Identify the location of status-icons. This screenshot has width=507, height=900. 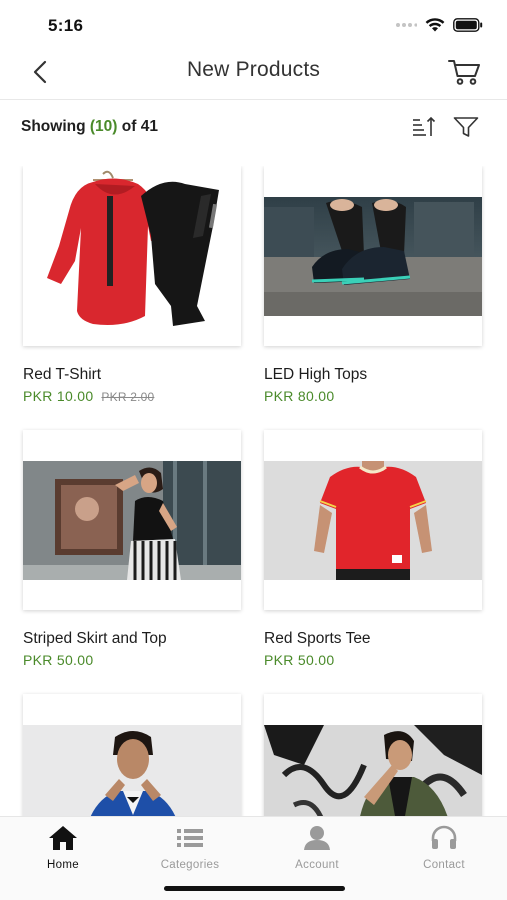
(439, 25).